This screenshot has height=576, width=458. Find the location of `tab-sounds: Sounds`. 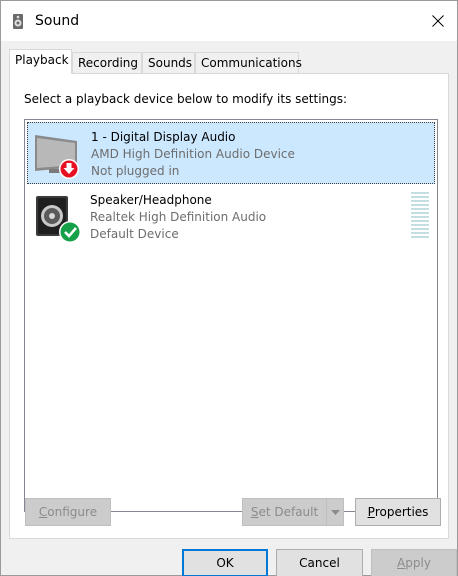

tab-sounds: Sounds is located at coordinates (168, 62).